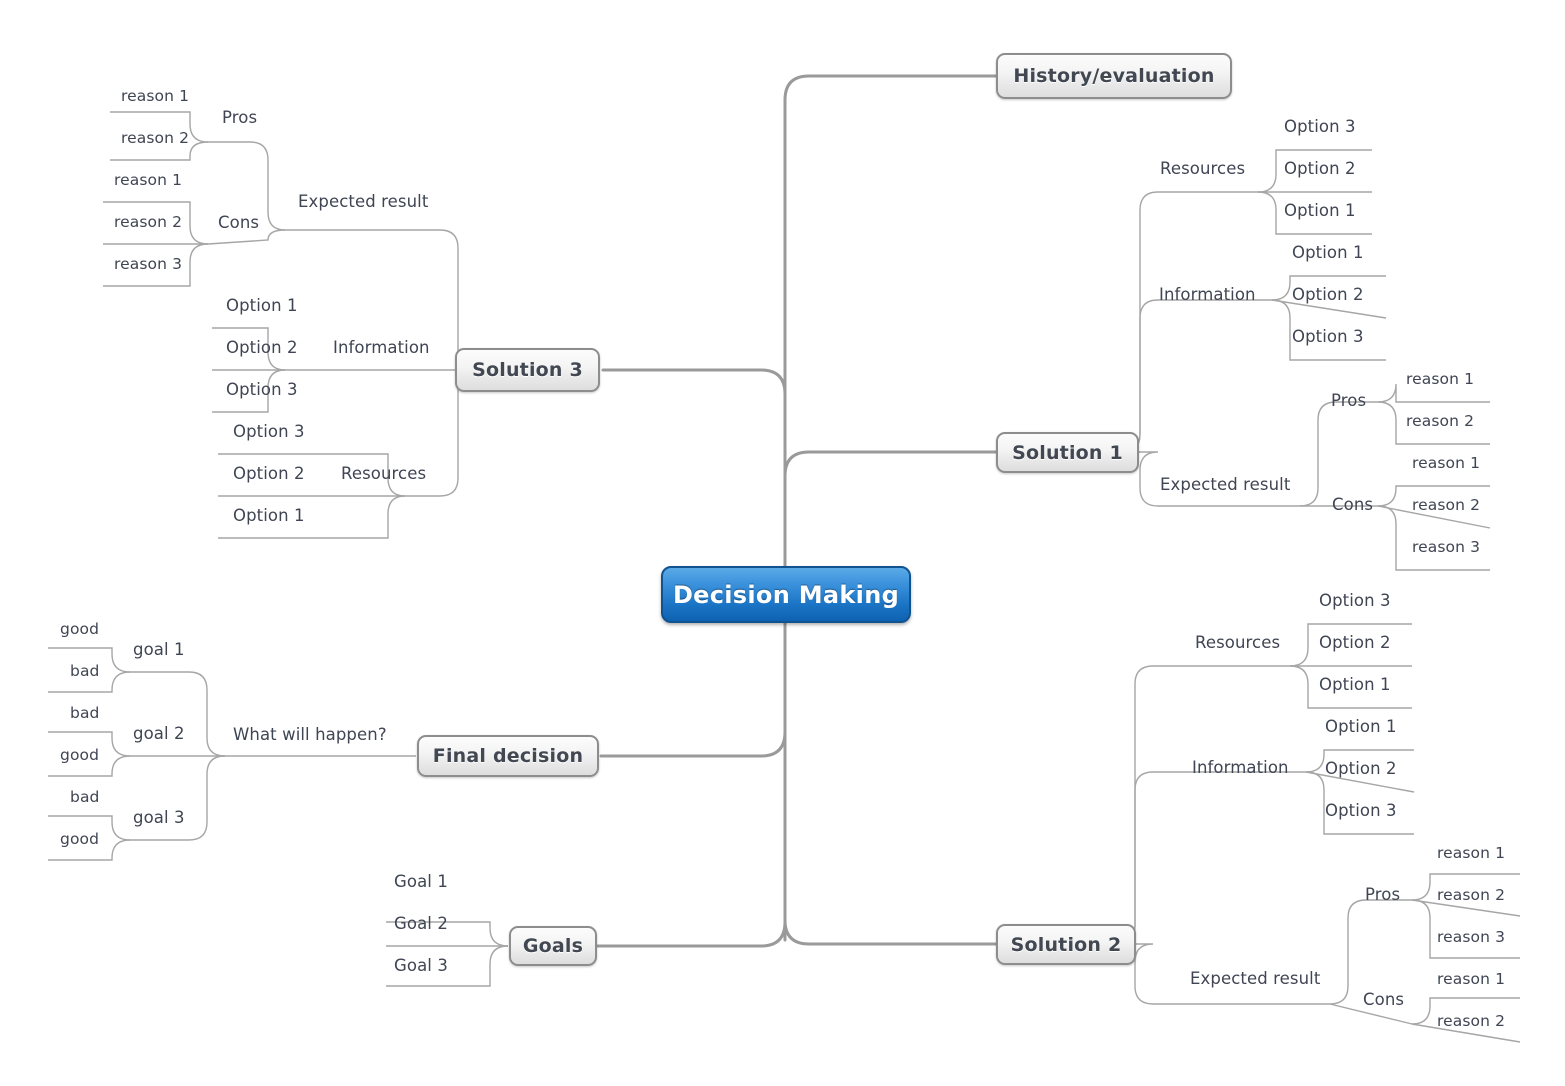 The width and height of the screenshot is (1565, 1086). Describe the element at coordinates (1471, 979) in the screenshot. I see `leaf-s2-cons-reason-1: reason 1` at that location.